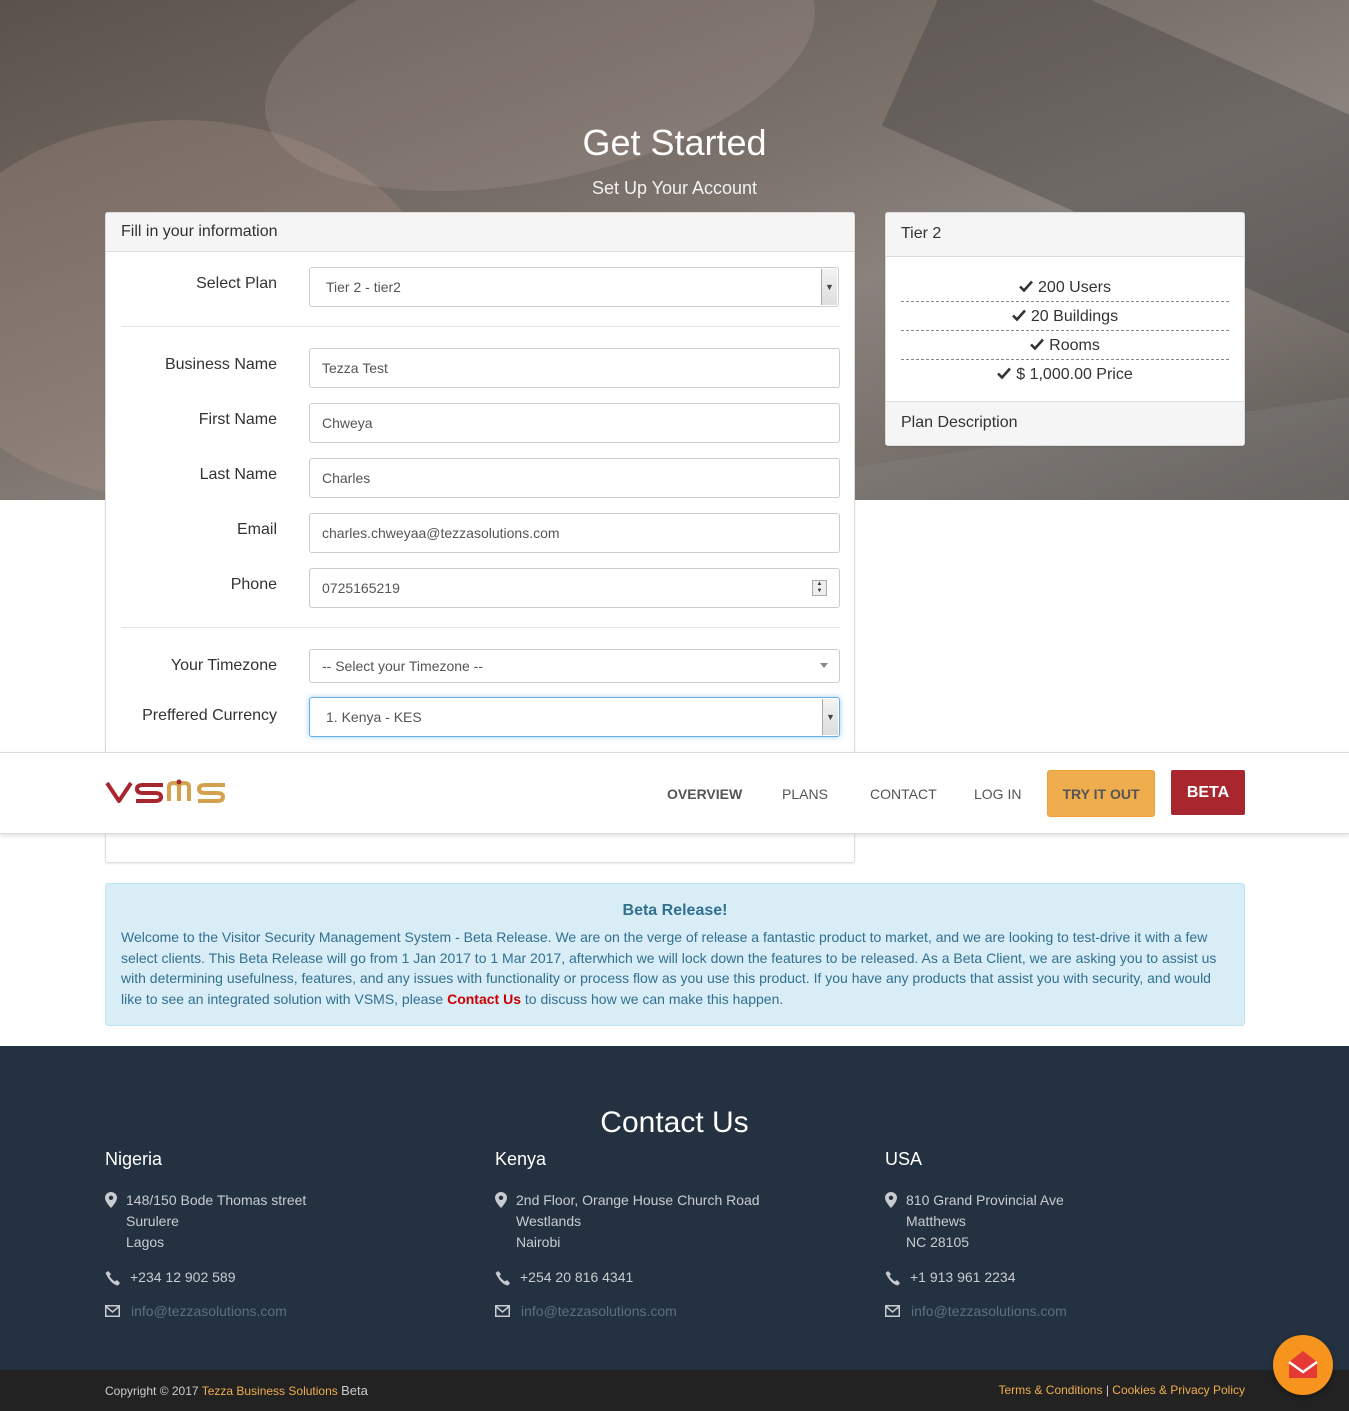 This screenshot has height=1411, width=1349. Describe the element at coordinates (134, 1159) in the screenshot. I see `office-country: Nigeria` at that location.